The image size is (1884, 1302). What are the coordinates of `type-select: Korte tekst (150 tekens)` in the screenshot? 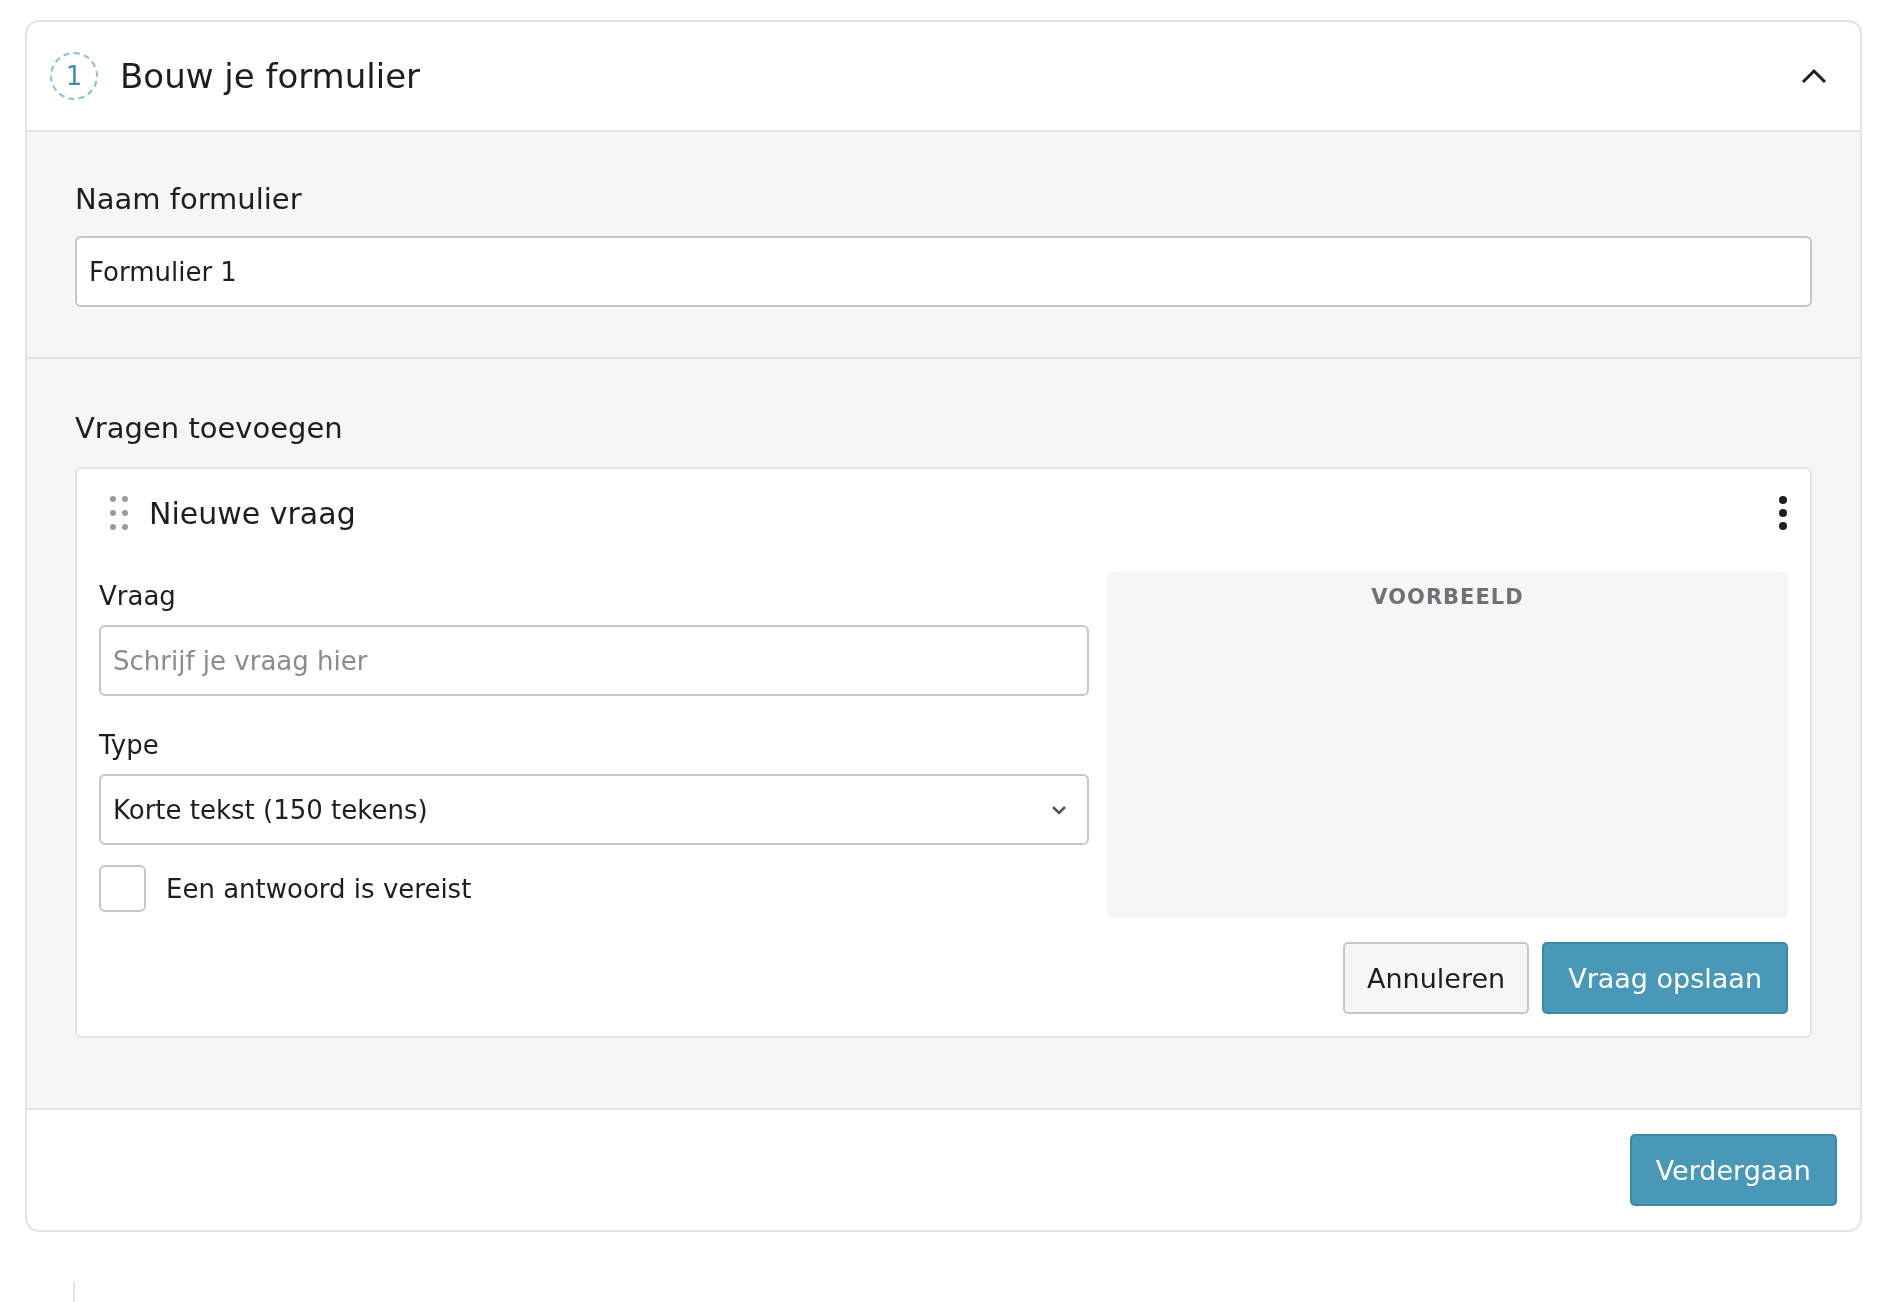 It's located at (594, 809).